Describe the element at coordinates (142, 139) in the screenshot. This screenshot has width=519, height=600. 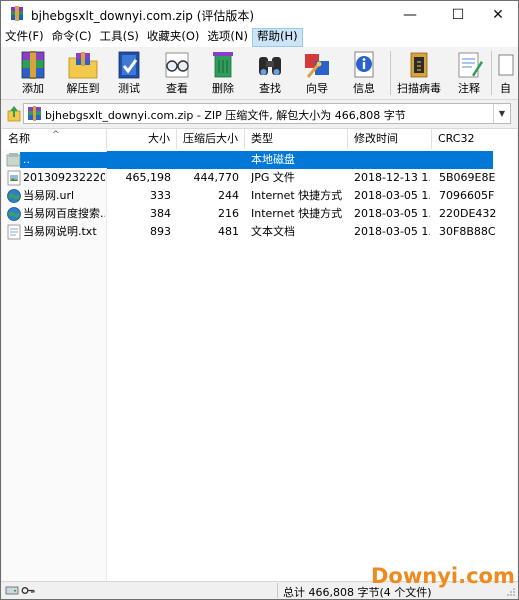
I see `column-header-size: 大小` at that location.